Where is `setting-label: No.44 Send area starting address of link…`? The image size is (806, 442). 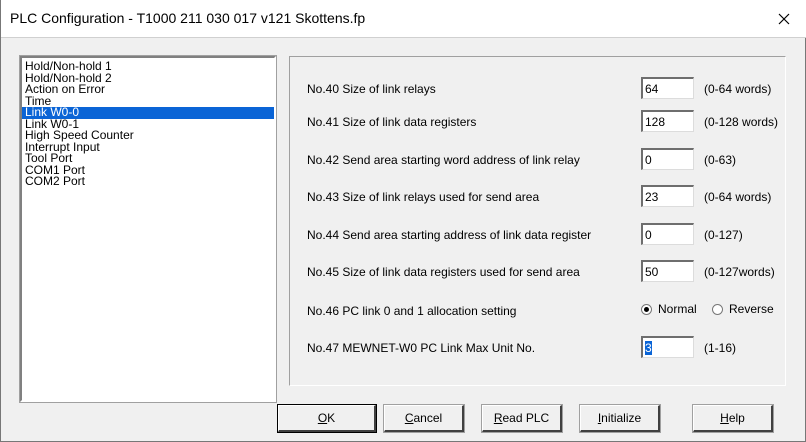
setting-label: No.44 Send area starting address of link… is located at coordinates (449, 235).